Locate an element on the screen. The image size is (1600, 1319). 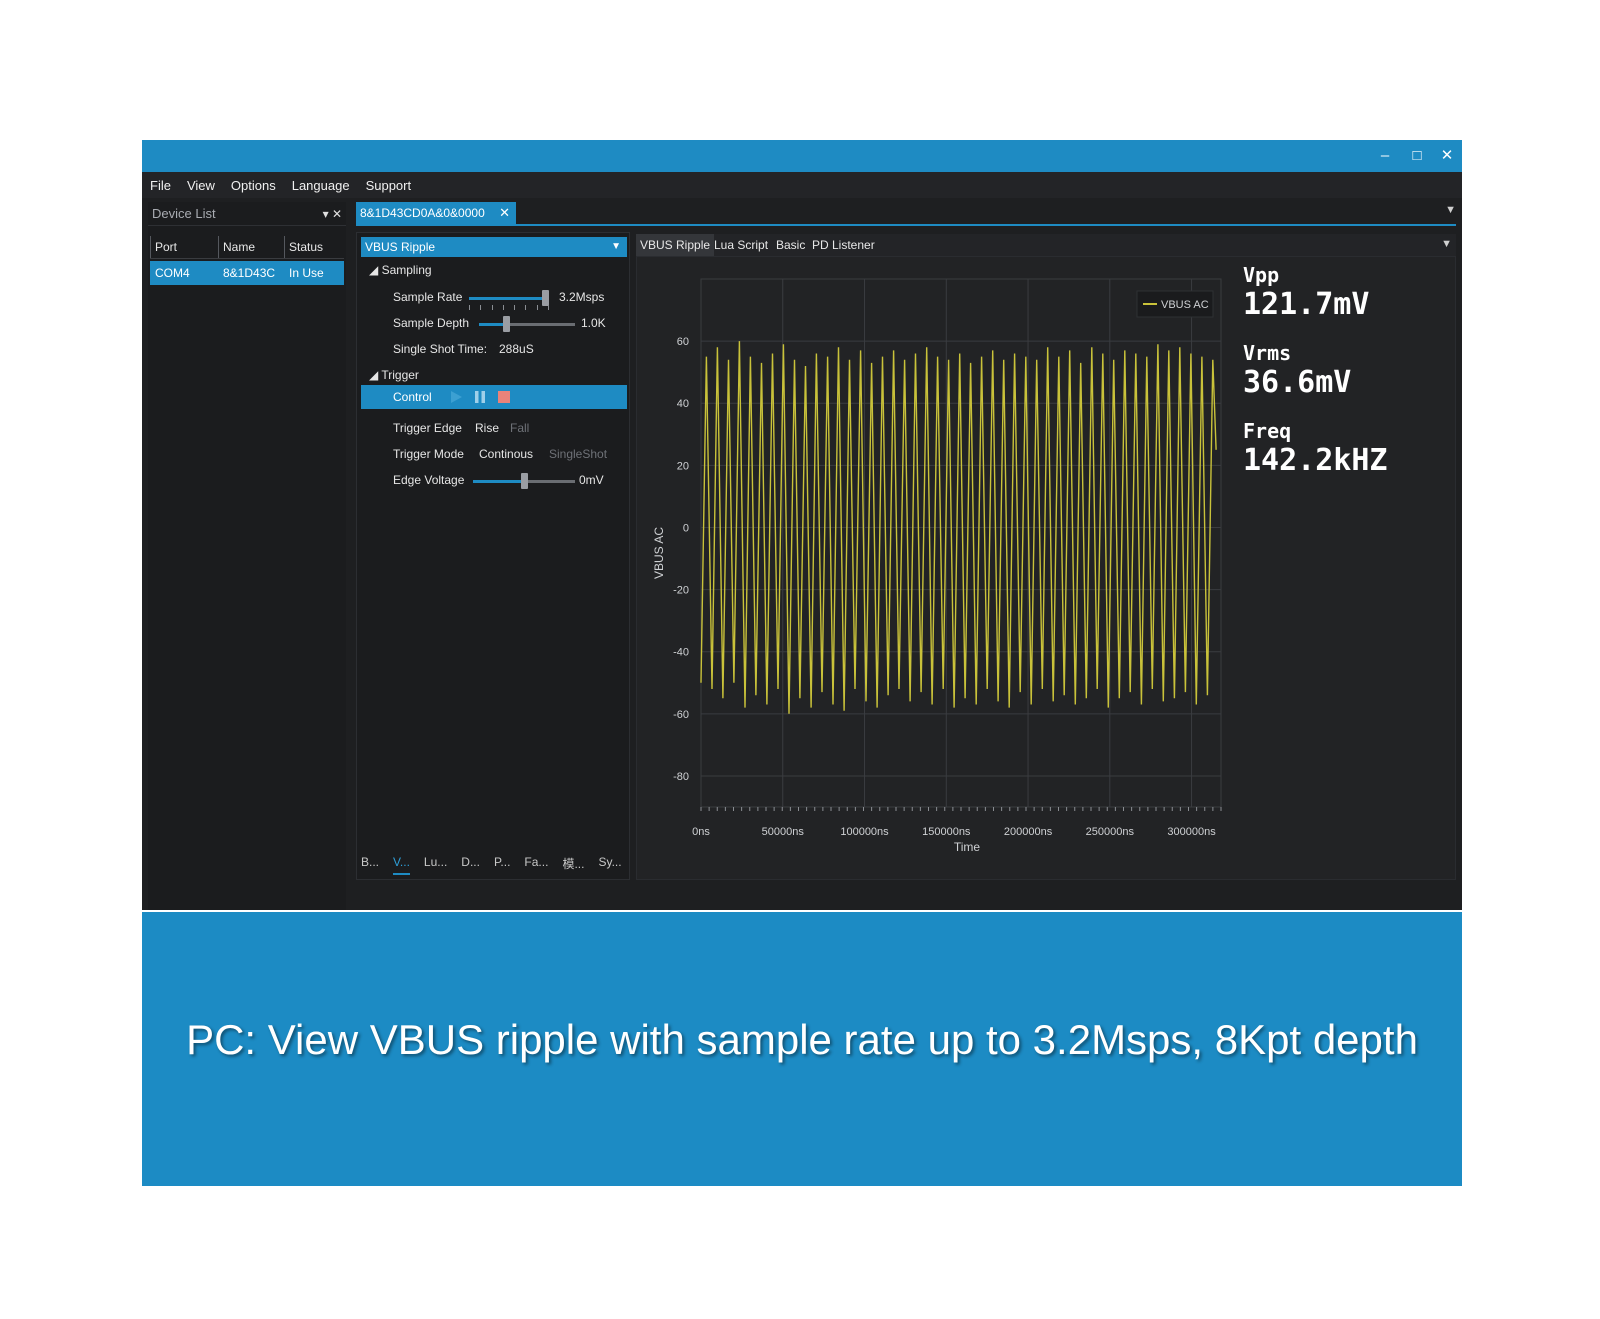
column-name: Name is located at coordinates (251, 247).